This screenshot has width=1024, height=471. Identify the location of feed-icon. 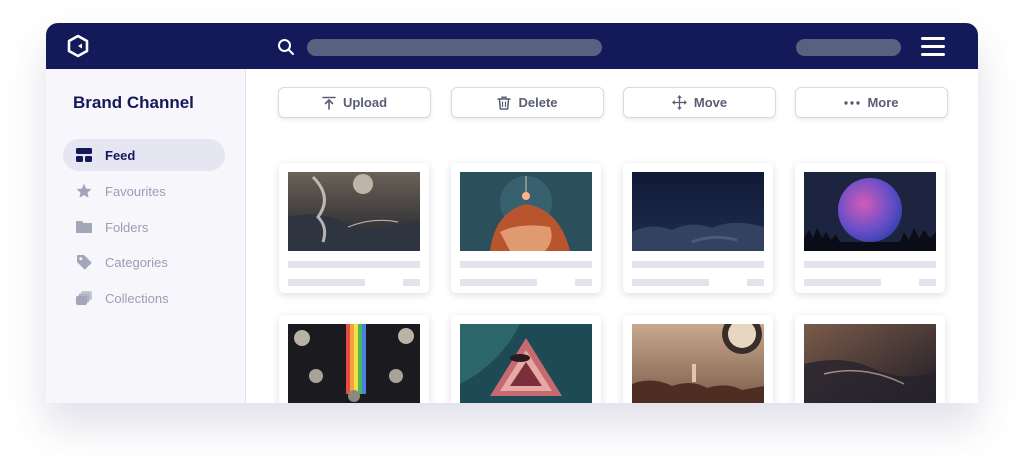
(84, 155).